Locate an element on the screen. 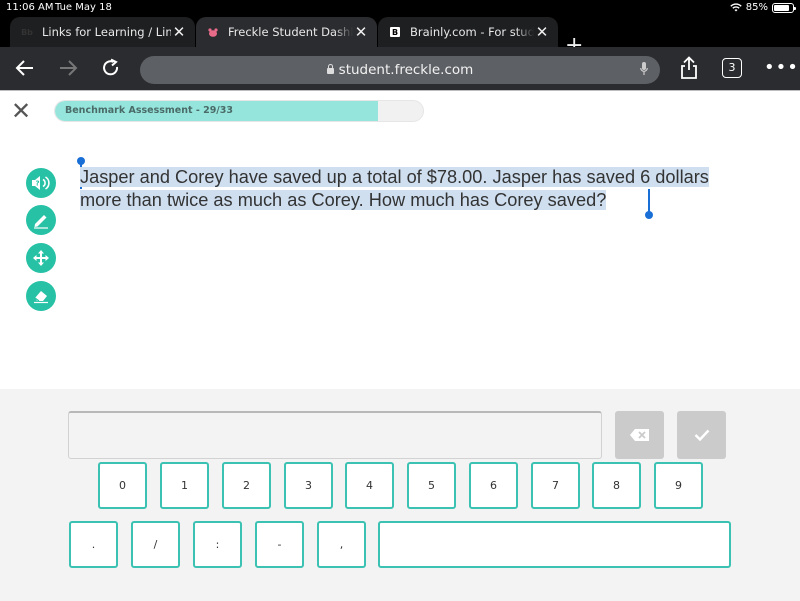  blackboard-favicon-icon: Bb is located at coordinates (27, 32).